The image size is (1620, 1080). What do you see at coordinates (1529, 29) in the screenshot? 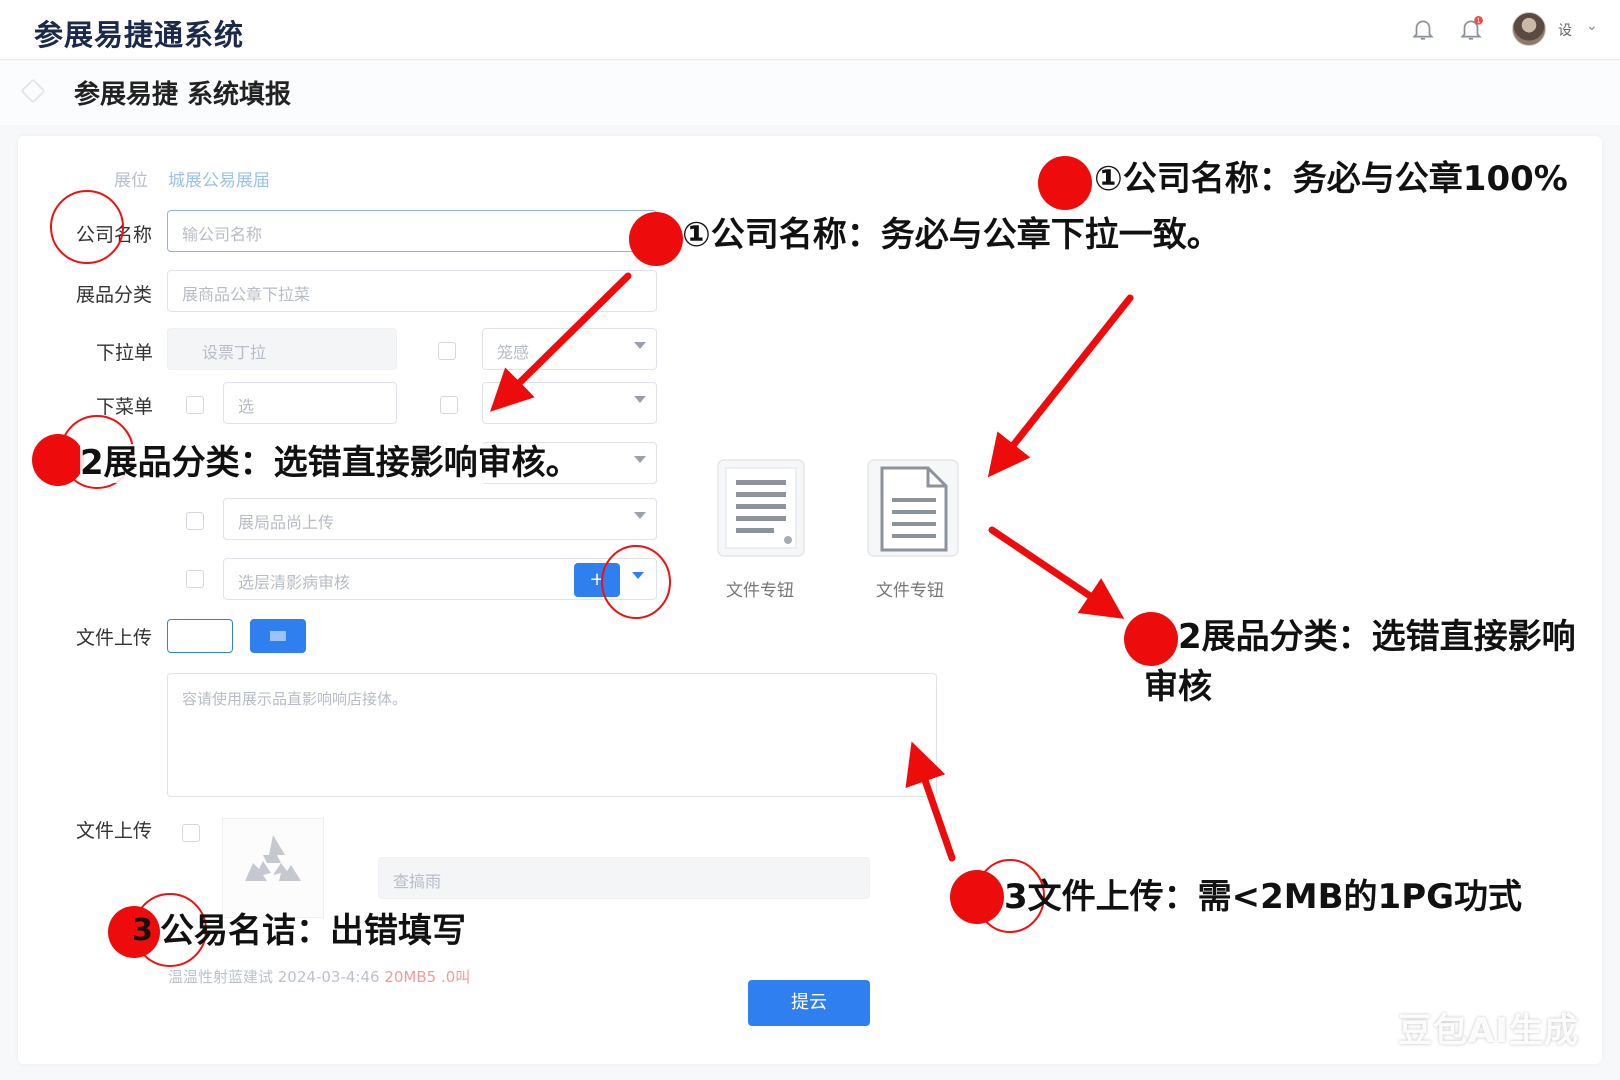
I see `avatar` at bounding box center [1529, 29].